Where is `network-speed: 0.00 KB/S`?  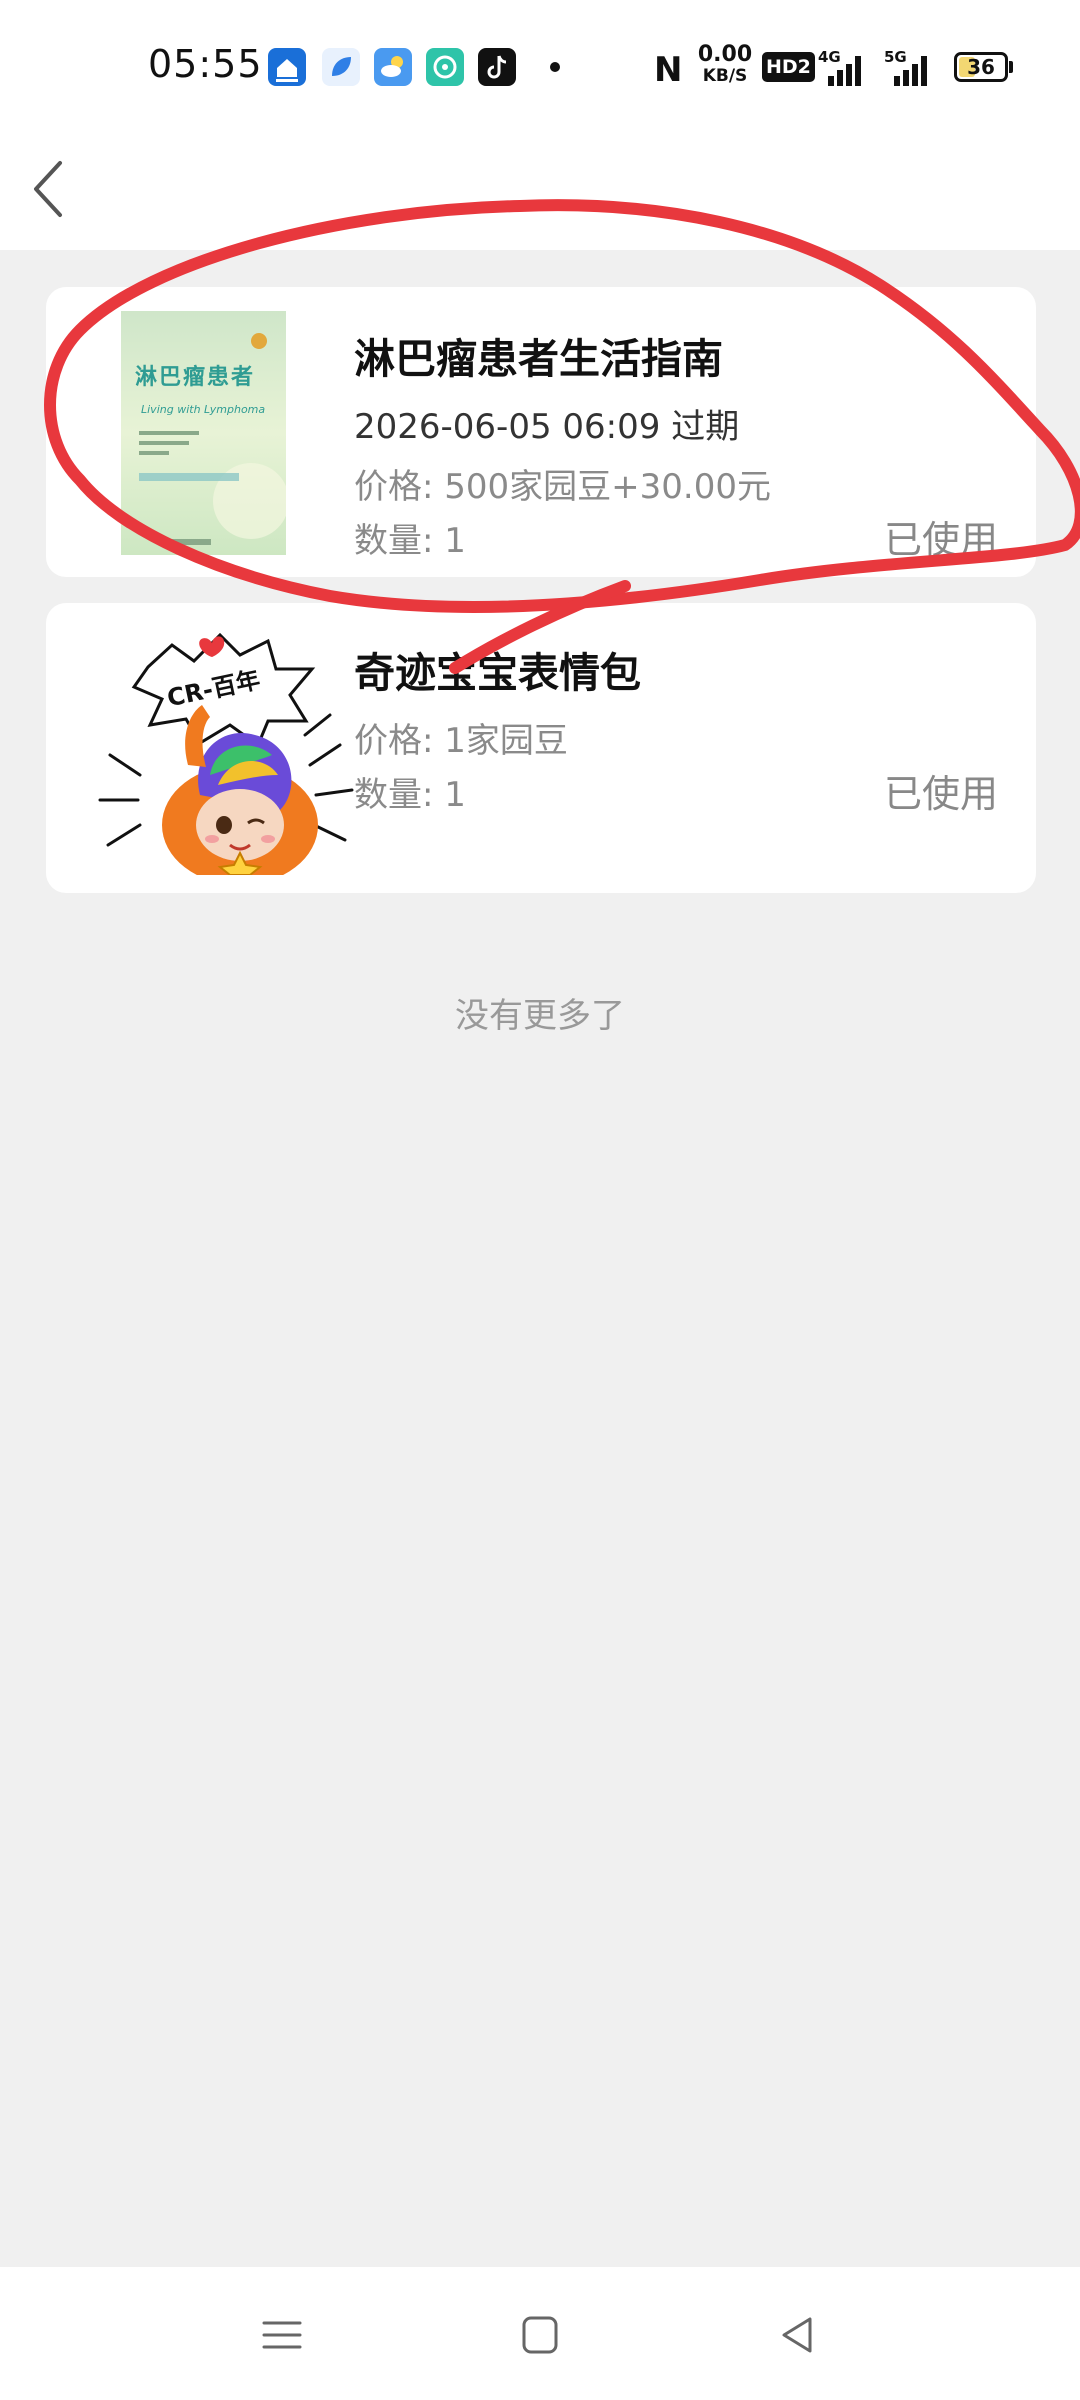
network-speed: 0.00 KB/S is located at coordinates (725, 64).